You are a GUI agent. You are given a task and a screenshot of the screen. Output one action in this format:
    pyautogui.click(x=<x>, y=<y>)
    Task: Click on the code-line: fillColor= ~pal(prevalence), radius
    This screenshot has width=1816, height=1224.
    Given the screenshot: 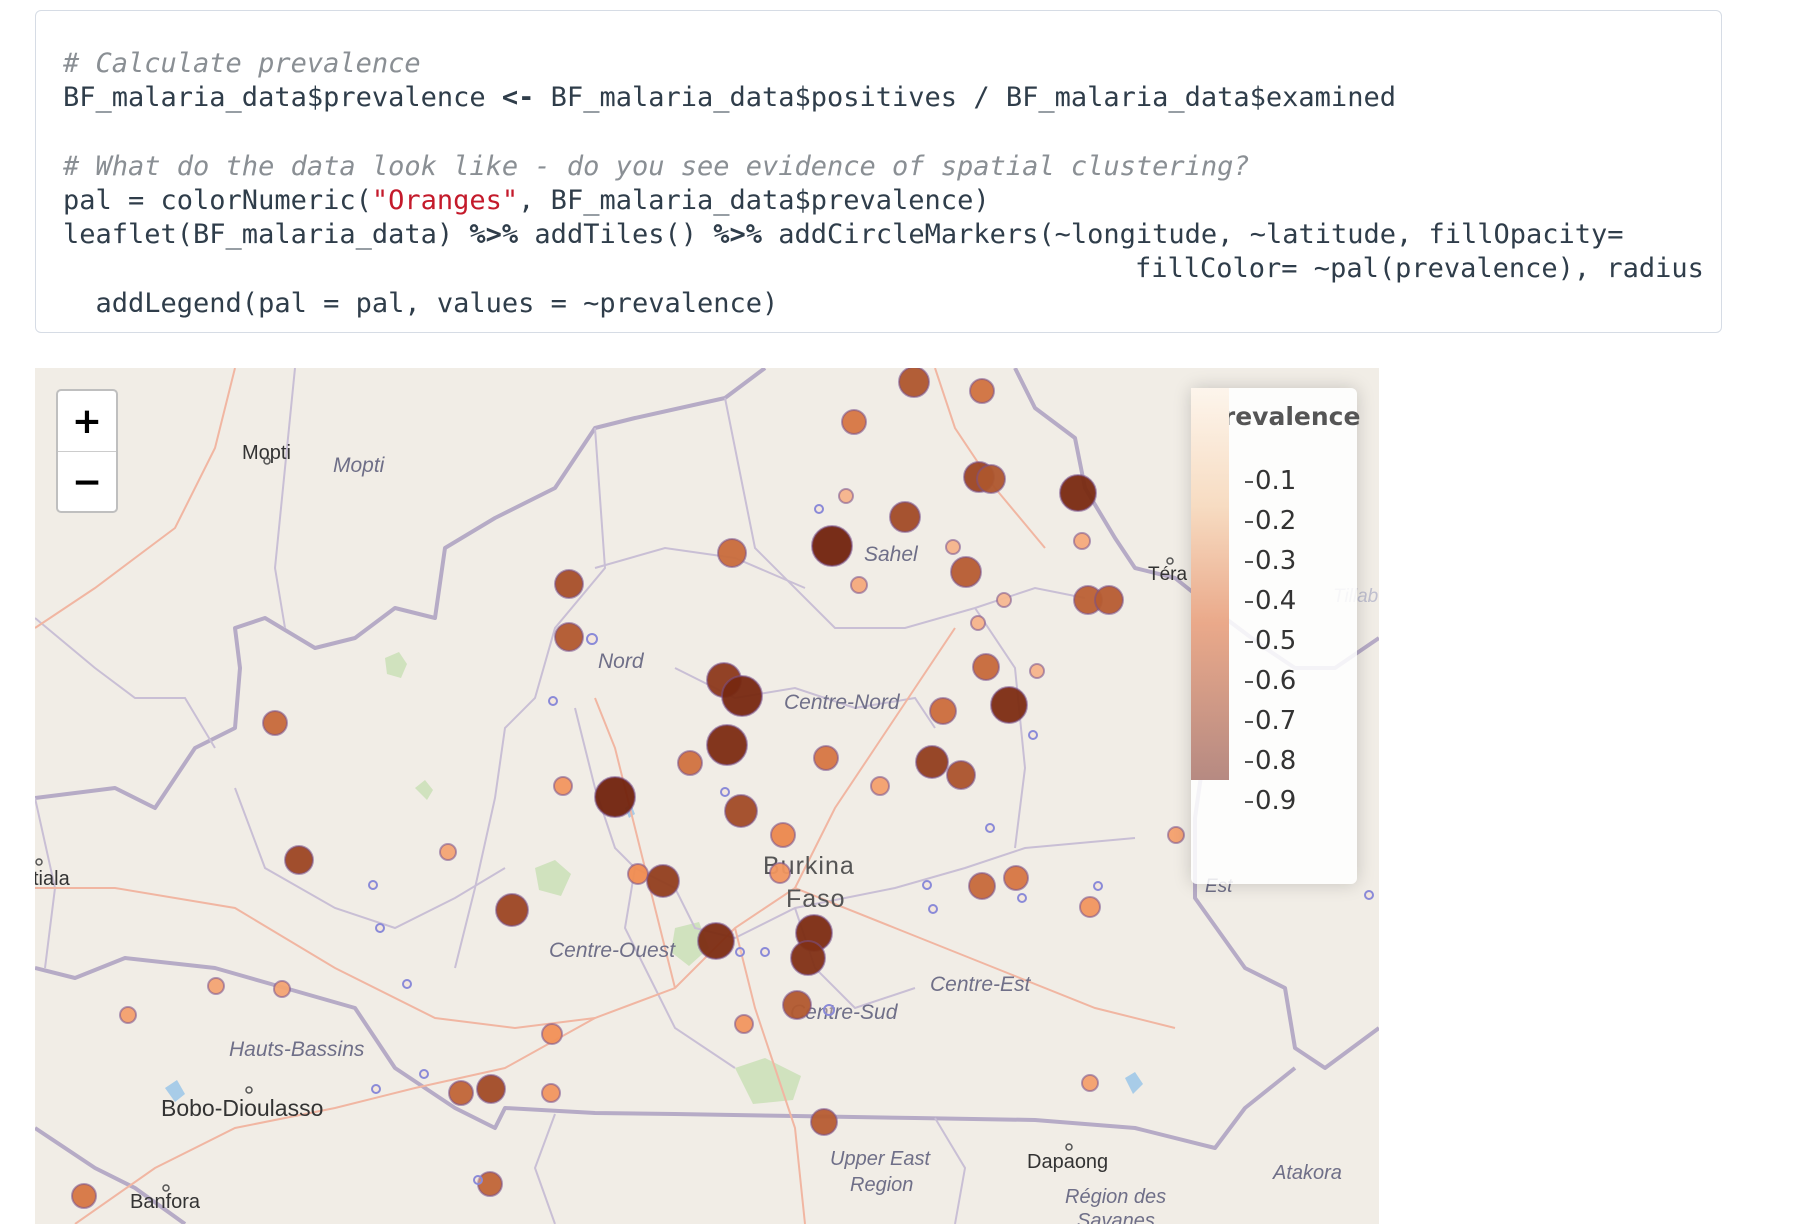 What is the action you would take?
    pyautogui.click(x=1419, y=268)
    